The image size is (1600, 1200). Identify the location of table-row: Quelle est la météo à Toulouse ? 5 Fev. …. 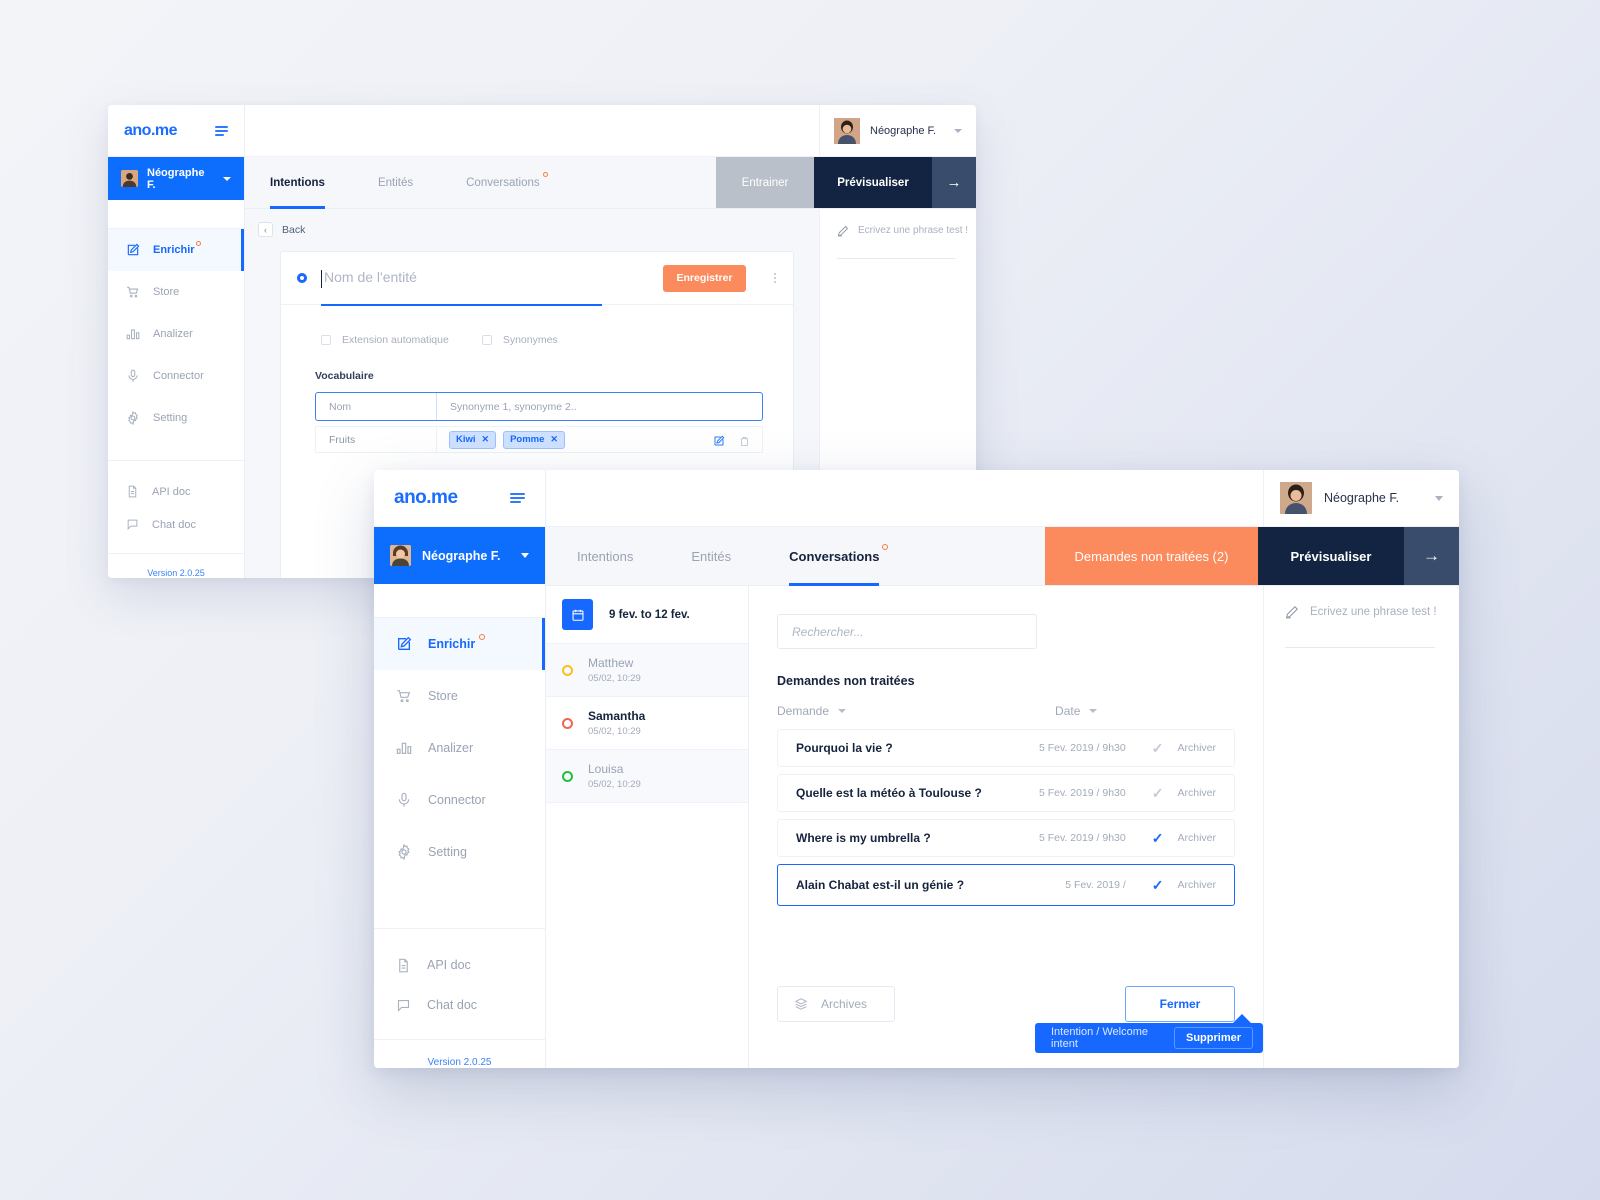
(1006, 793).